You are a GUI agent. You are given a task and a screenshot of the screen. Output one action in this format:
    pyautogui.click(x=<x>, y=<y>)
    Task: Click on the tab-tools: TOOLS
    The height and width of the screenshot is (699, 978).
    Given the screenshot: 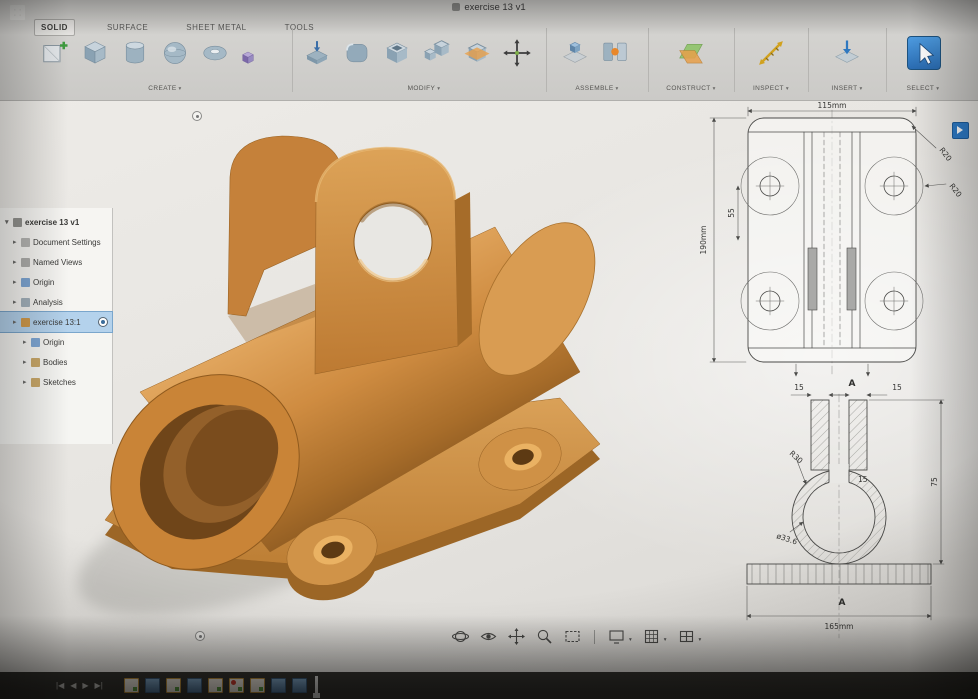 What is the action you would take?
    pyautogui.click(x=299, y=27)
    